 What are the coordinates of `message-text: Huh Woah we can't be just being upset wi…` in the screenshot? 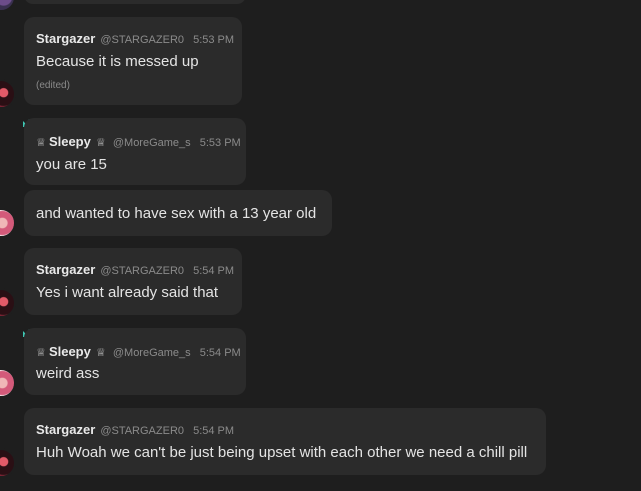 It's located at (282, 452).